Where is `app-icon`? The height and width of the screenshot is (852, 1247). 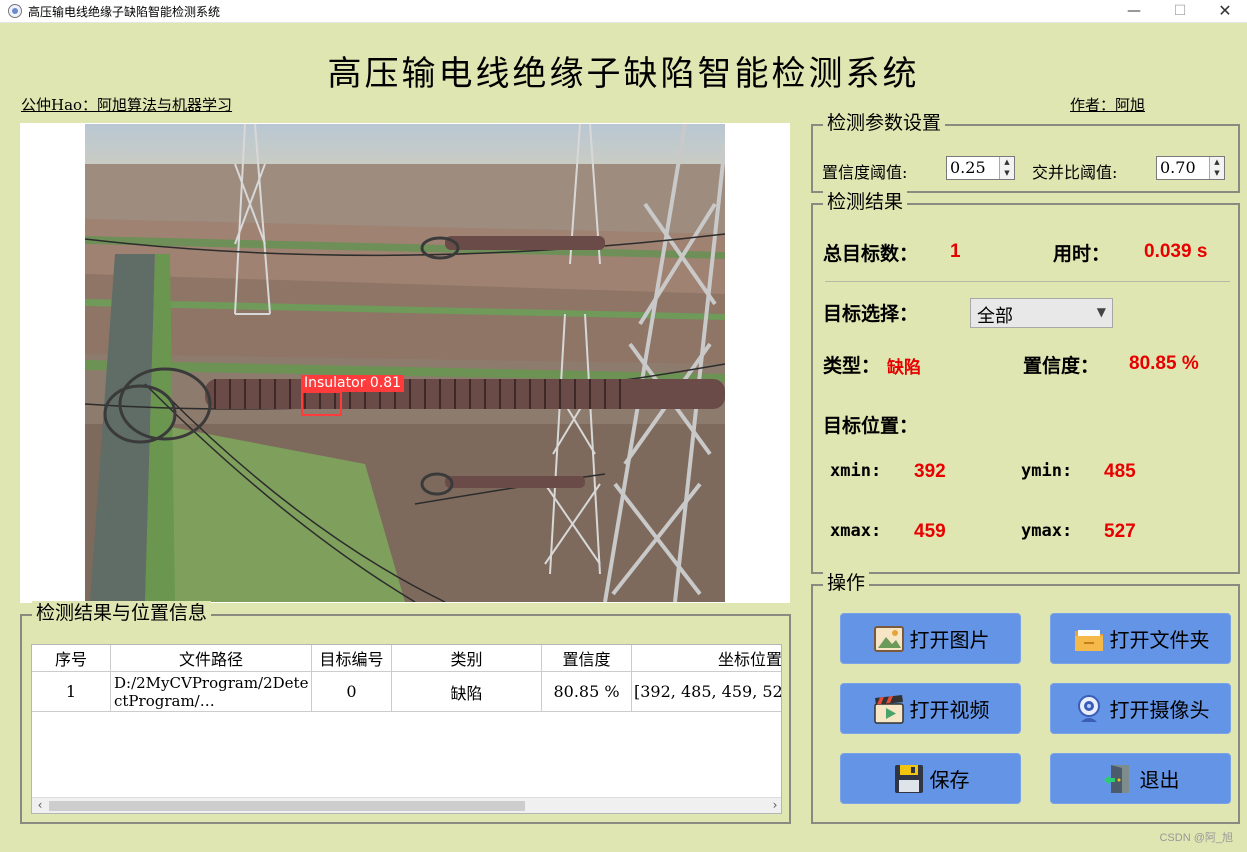
app-icon is located at coordinates (15, 11).